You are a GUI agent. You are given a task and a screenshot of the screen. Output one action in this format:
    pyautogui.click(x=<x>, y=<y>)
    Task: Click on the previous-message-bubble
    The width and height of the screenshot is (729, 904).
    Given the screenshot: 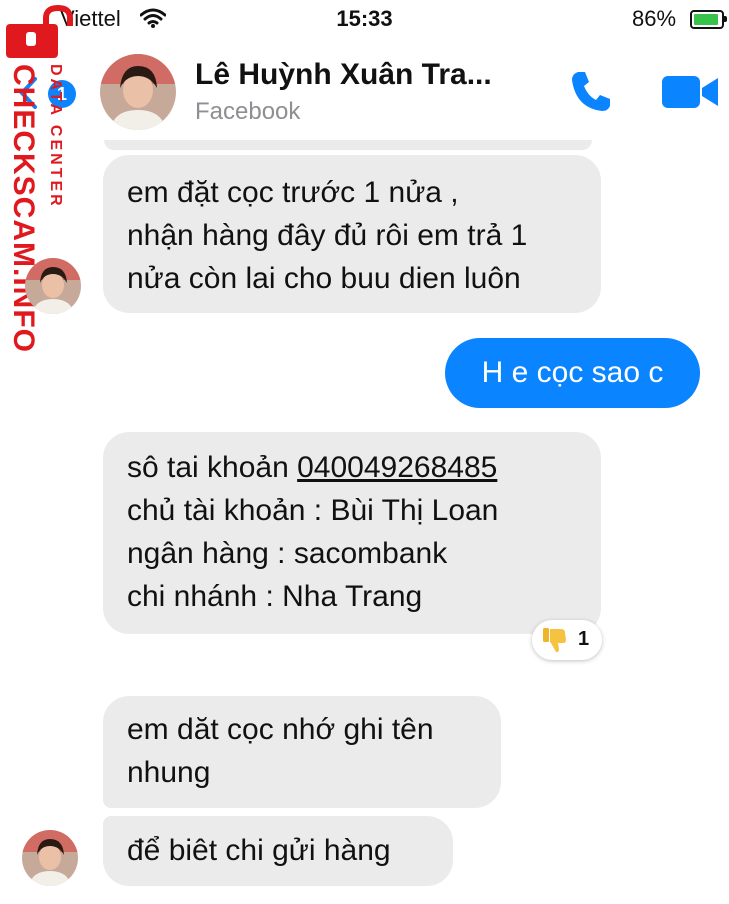 What is the action you would take?
    pyautogui.click(x=348, y=145)
    